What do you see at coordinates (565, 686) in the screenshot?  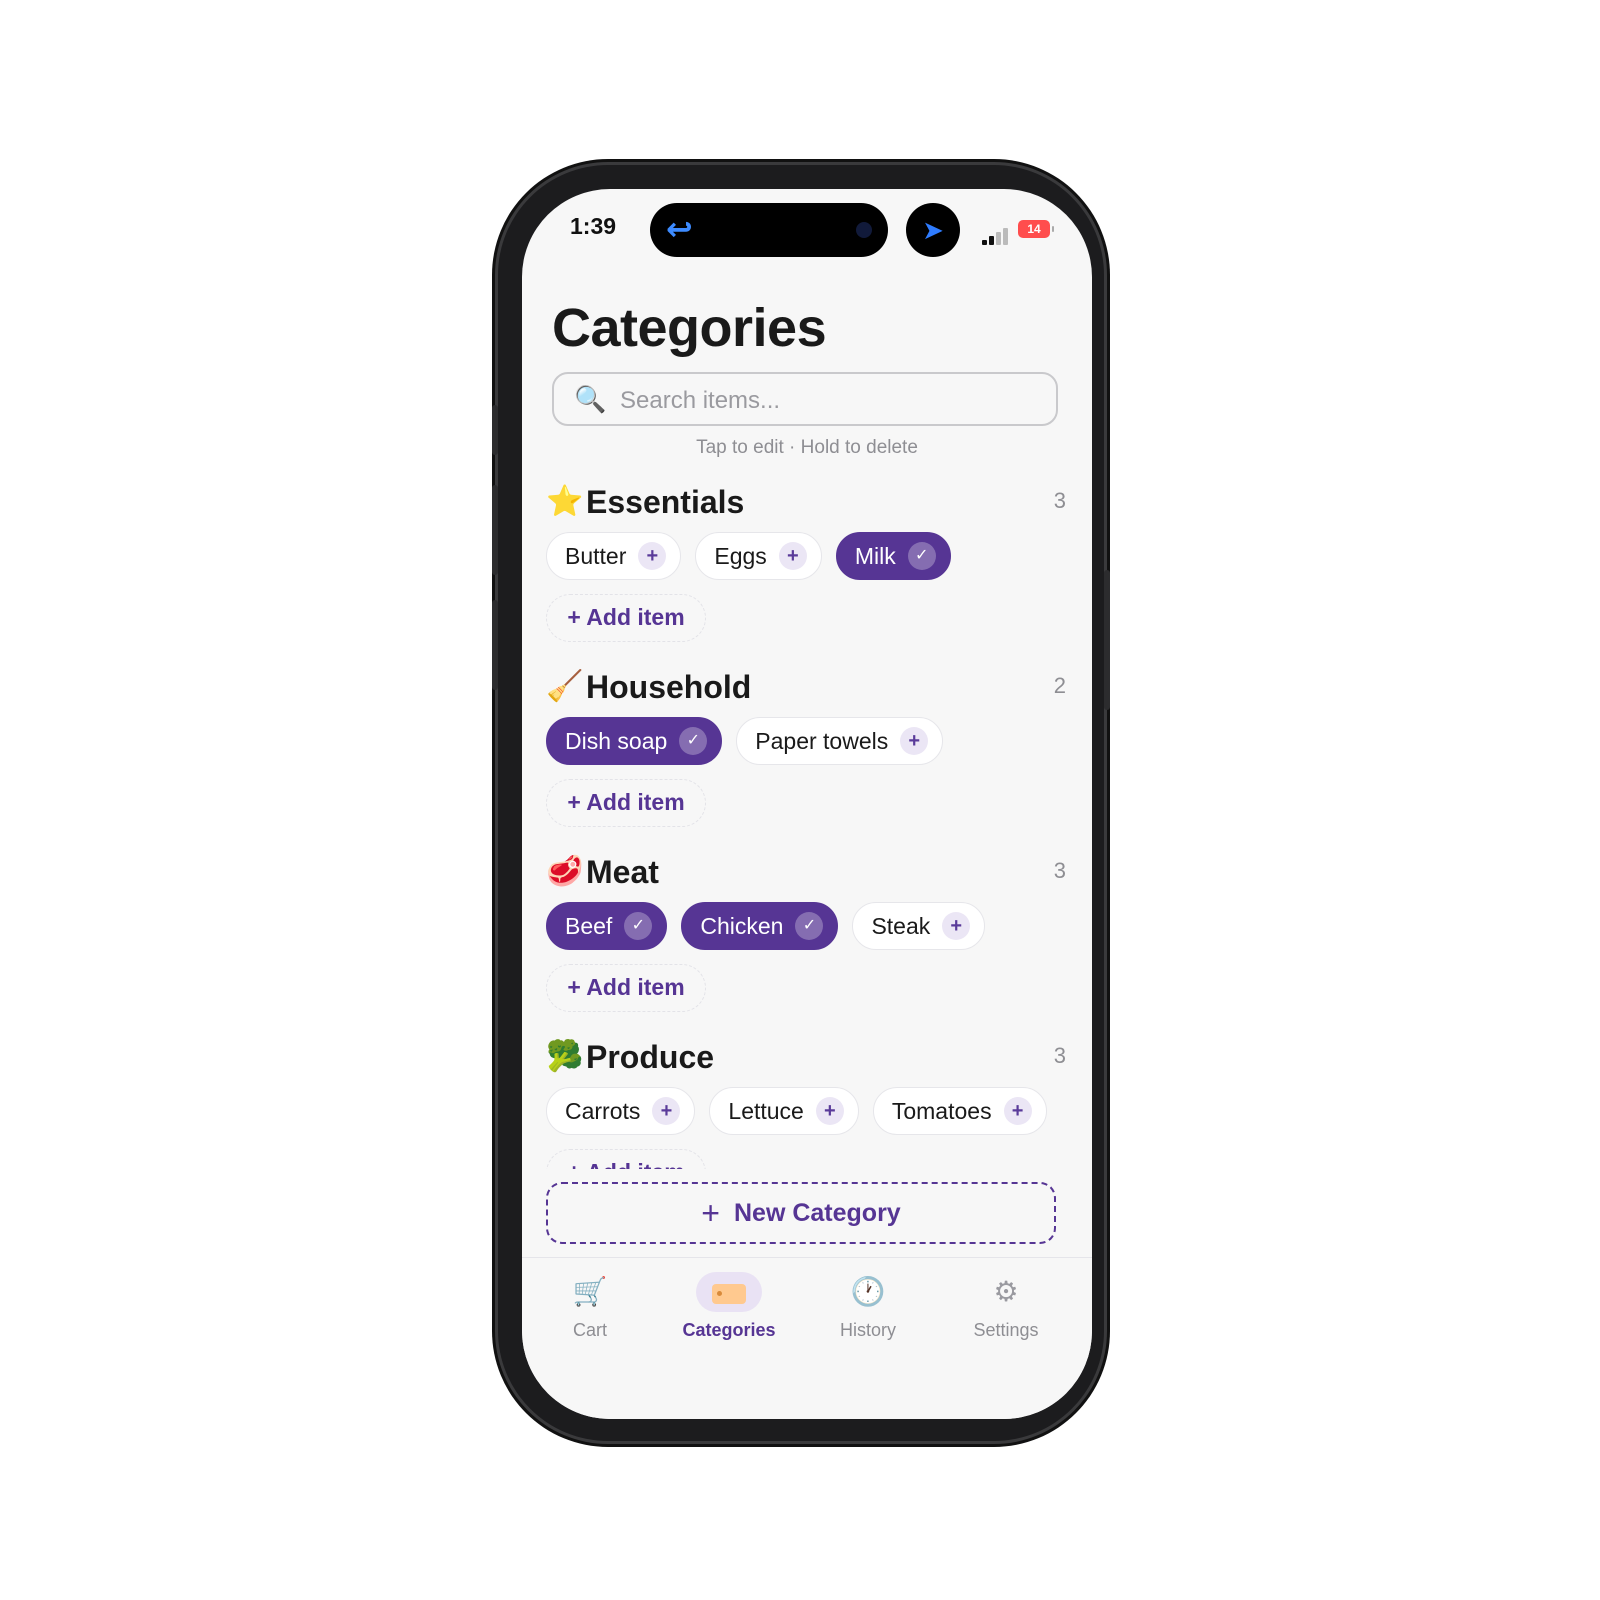 I see `broom-icon: 🧹` at bounding box center [565, 686].